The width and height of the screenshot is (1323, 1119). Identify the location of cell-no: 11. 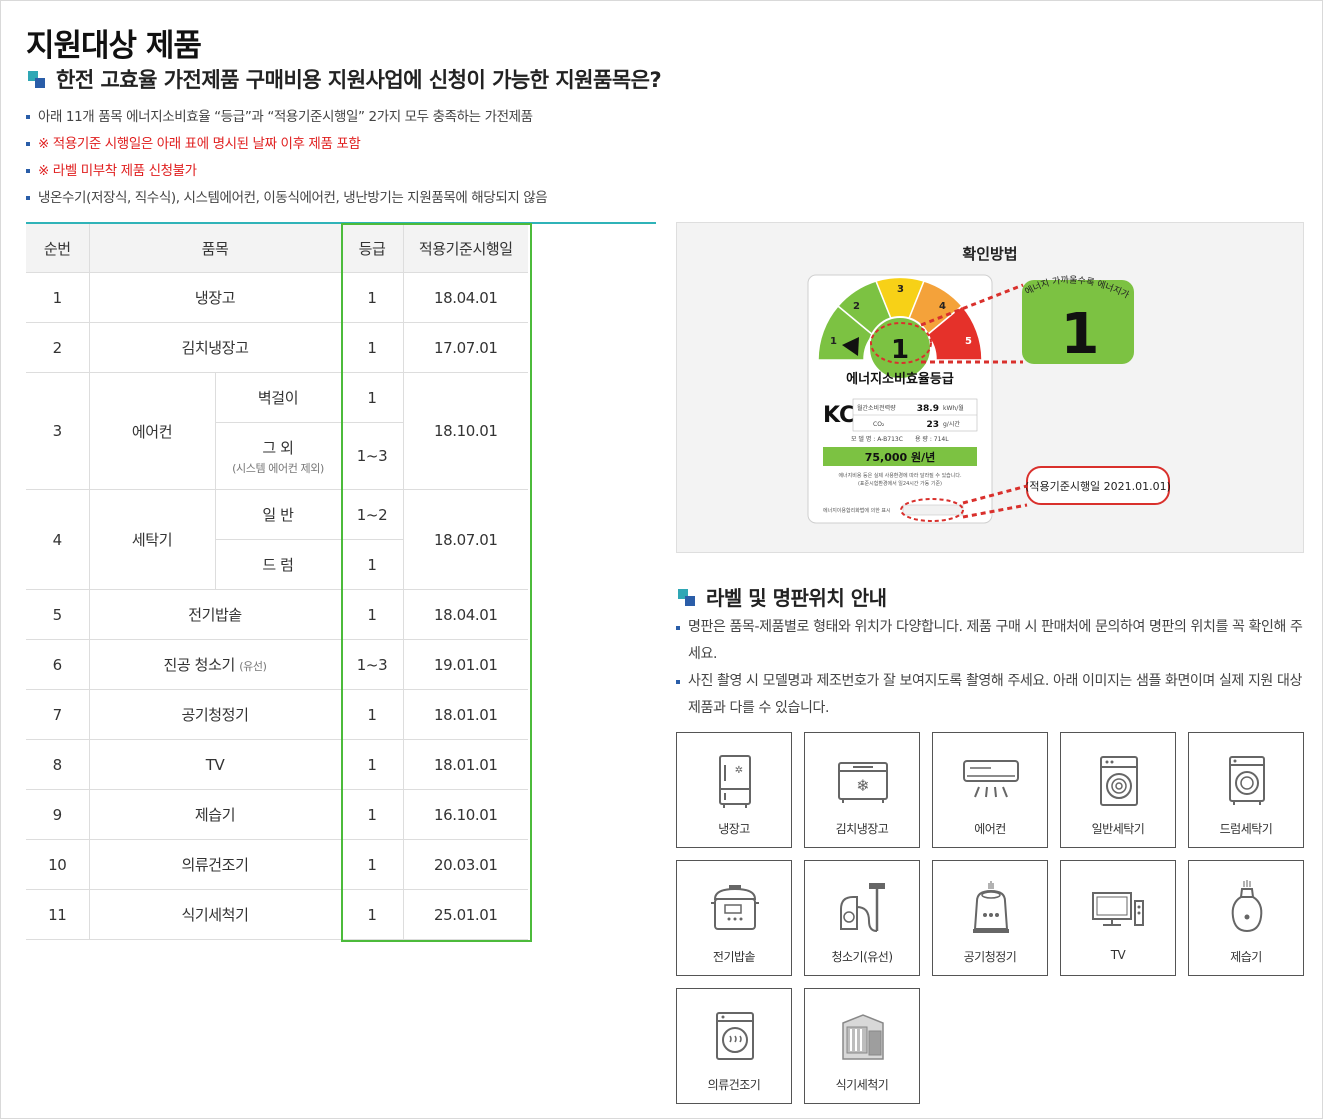
(57, 914).